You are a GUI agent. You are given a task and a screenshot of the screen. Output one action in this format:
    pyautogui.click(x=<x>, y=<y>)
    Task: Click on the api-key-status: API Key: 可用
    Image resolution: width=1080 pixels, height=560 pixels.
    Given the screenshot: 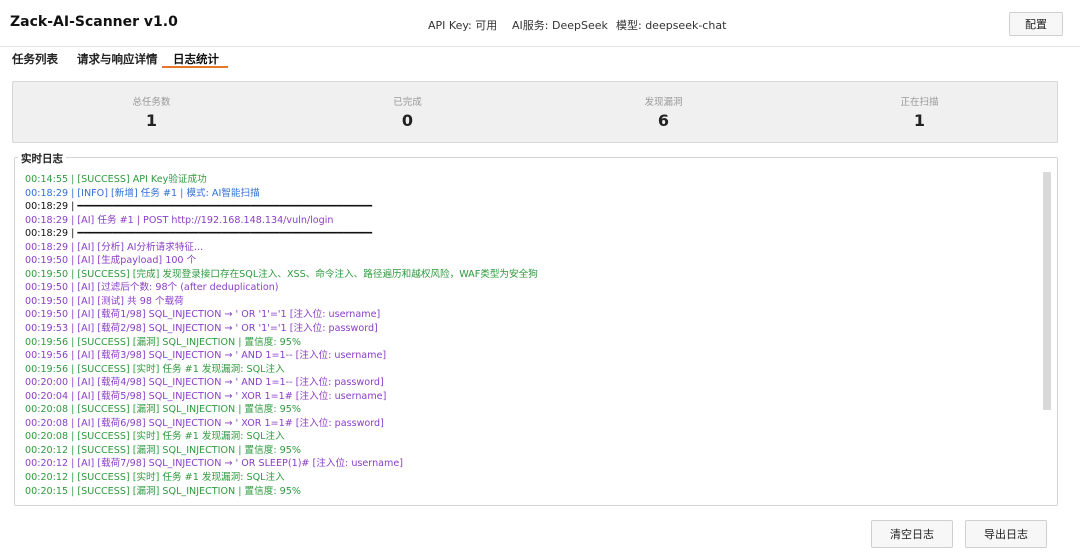 What is the action you would take?
    pyautogui.click(x=463, y=25)
    